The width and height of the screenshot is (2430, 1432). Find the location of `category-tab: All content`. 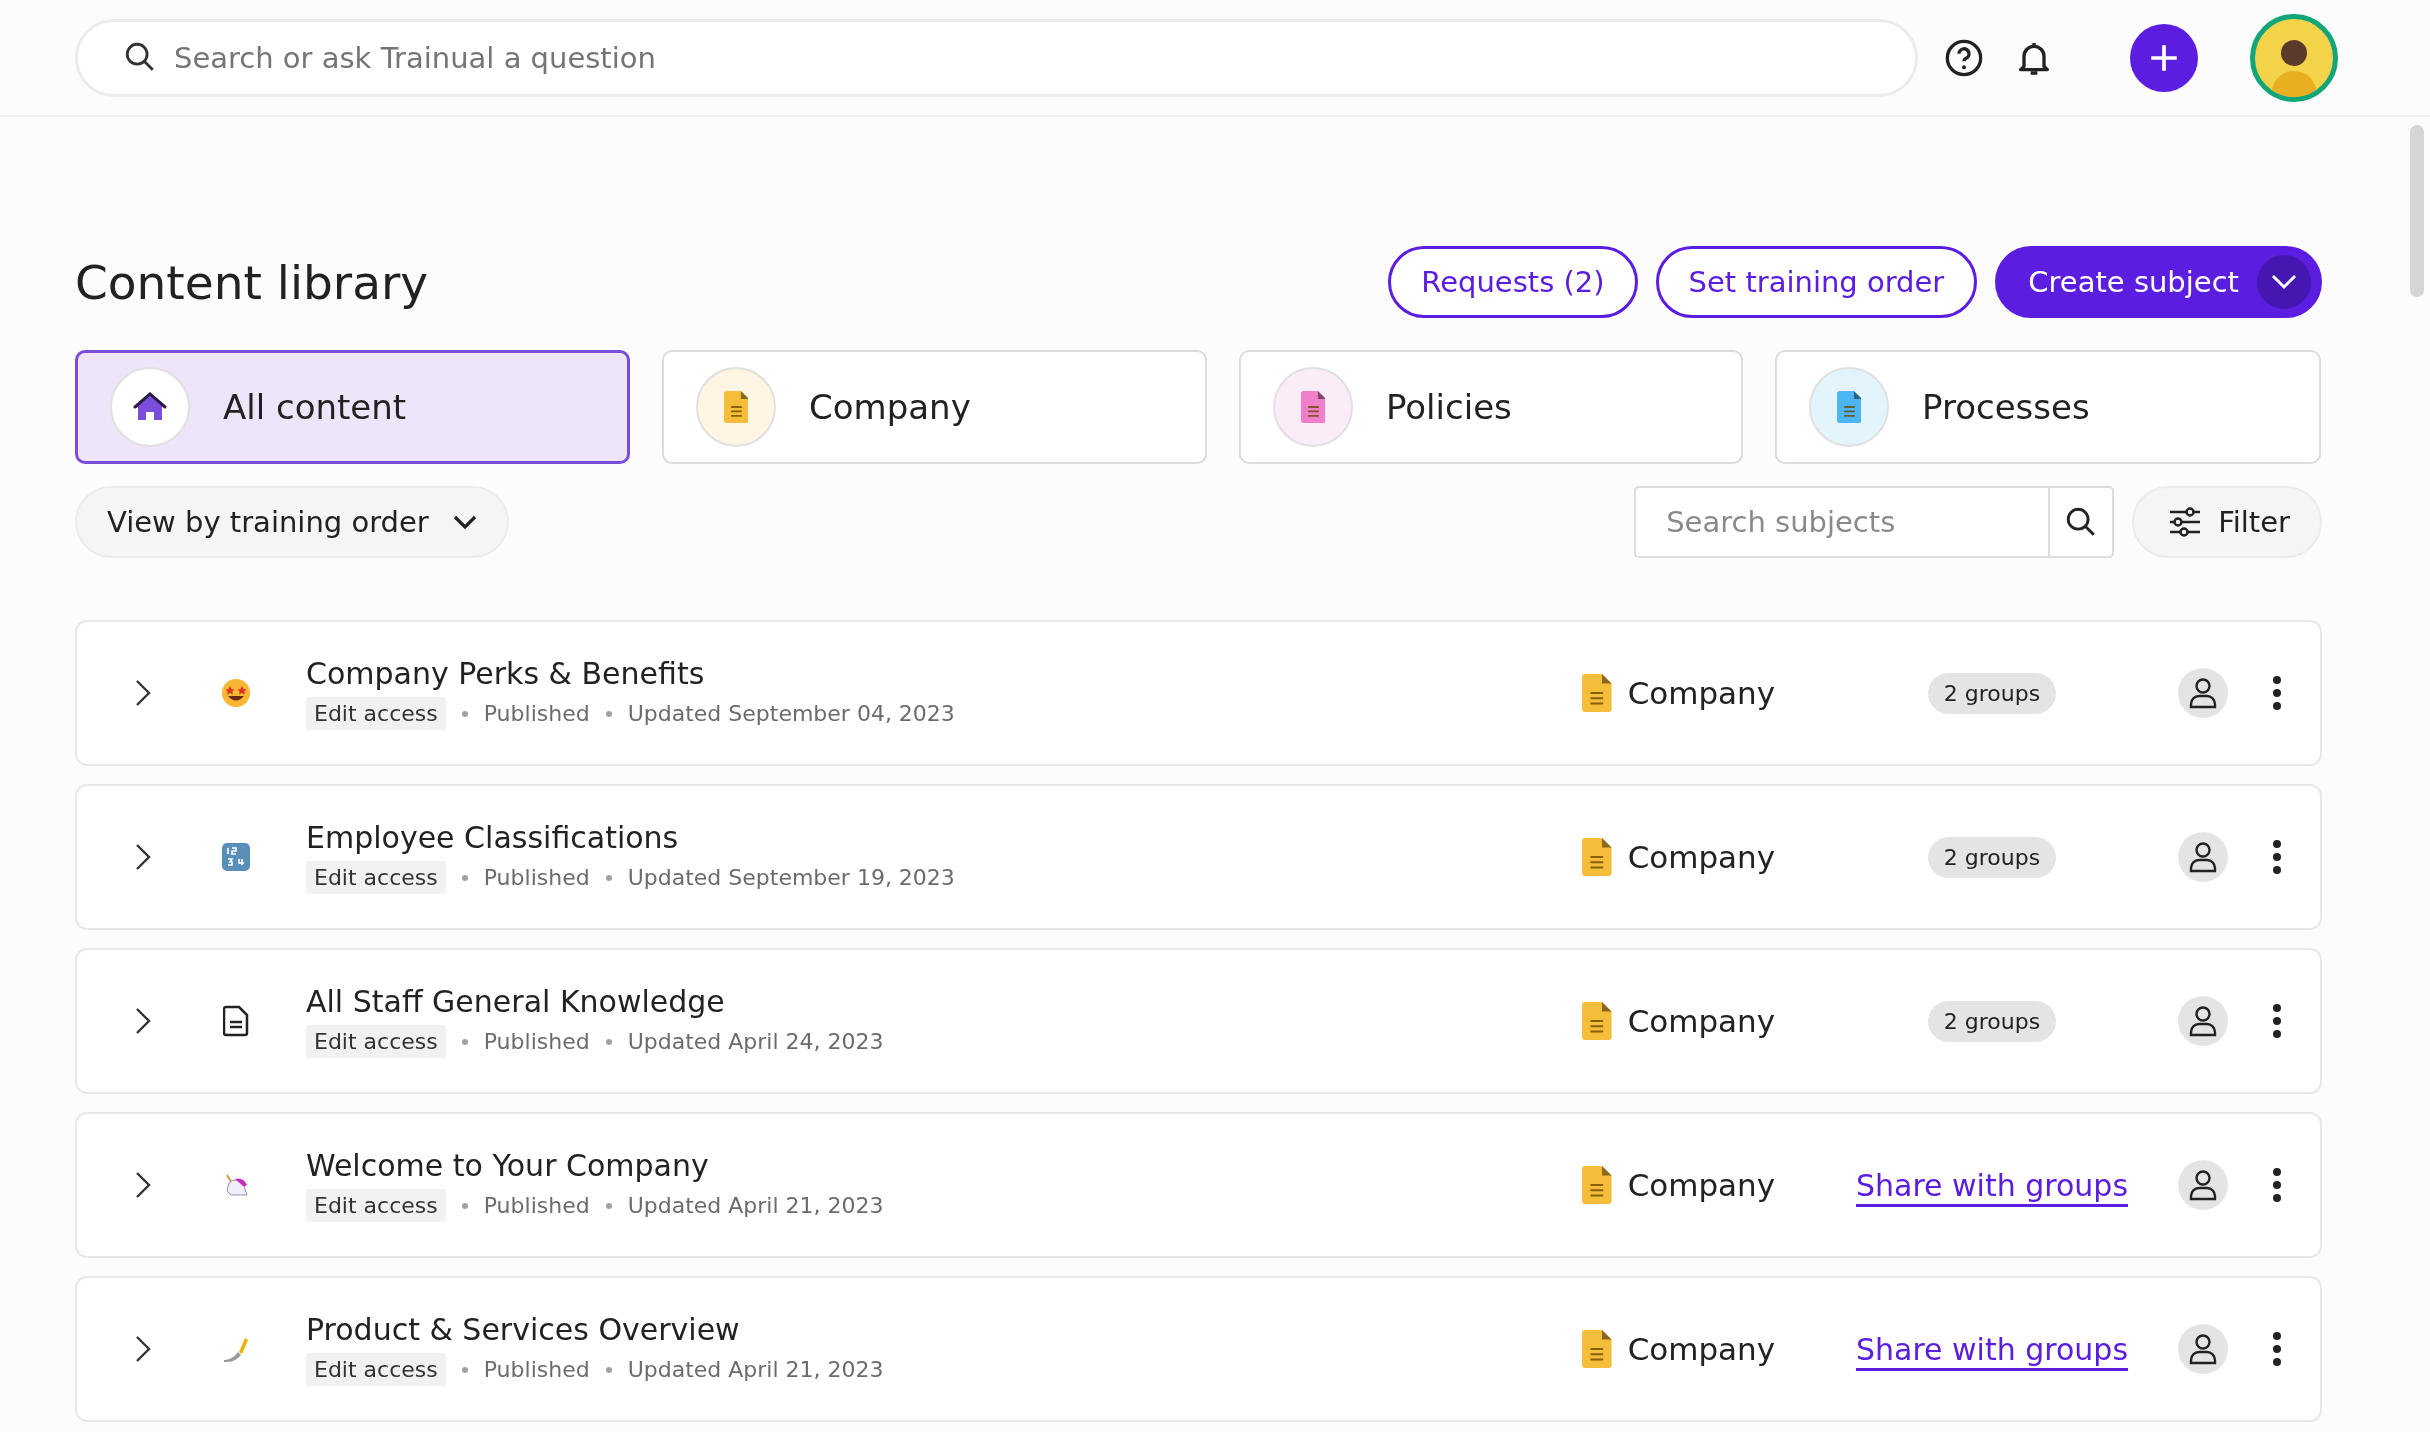

category-tab: All content is located at coordinates (352, 407).